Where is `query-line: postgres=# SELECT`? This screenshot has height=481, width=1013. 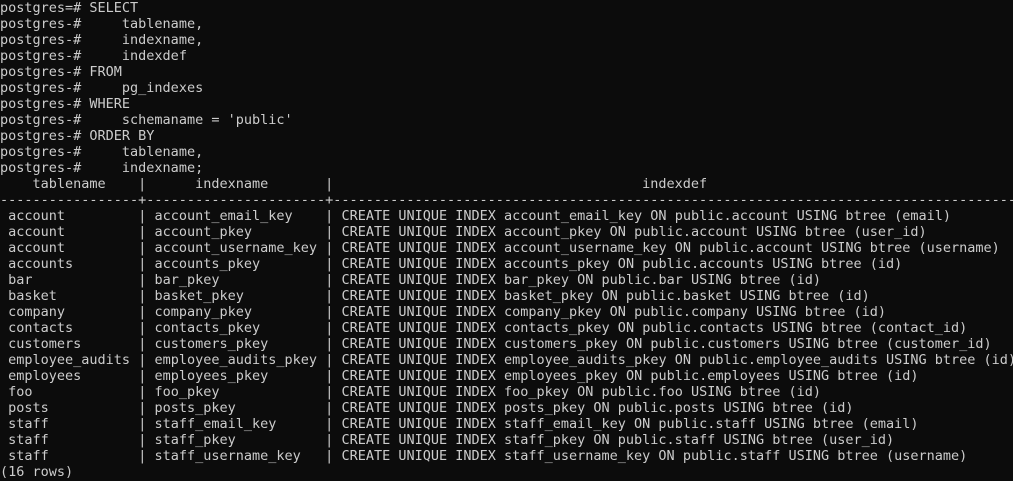 query-line: postgres=# SELECT is located at coordinates (506, 8).